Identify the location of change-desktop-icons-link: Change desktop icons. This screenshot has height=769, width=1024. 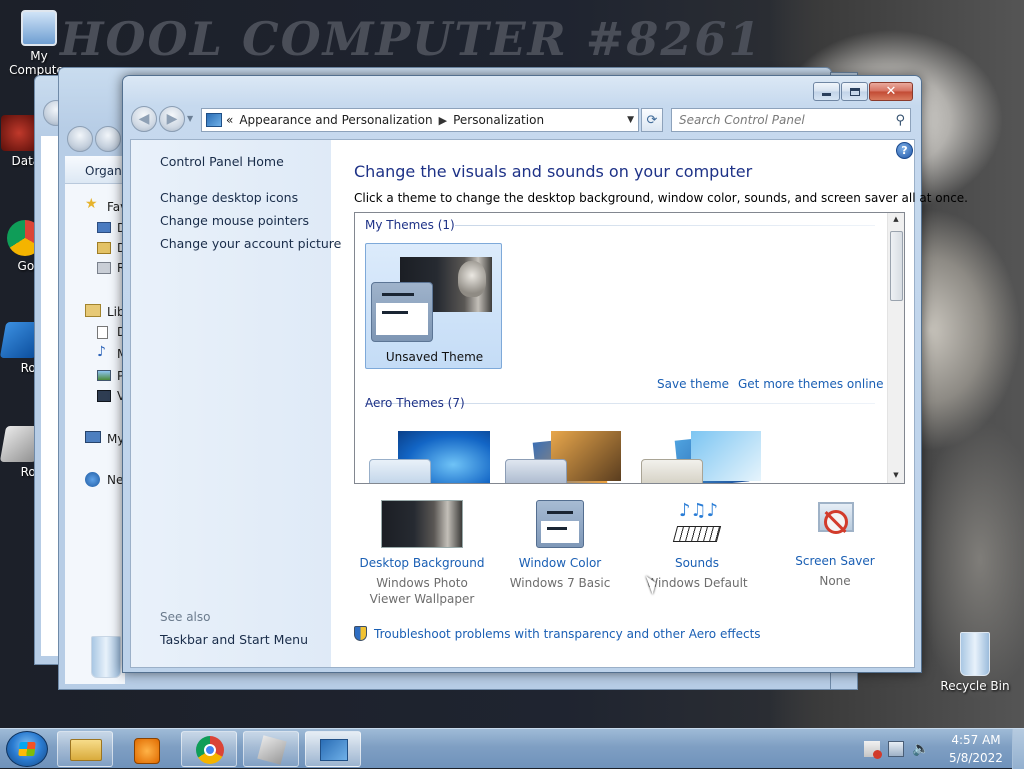
(229, 197).